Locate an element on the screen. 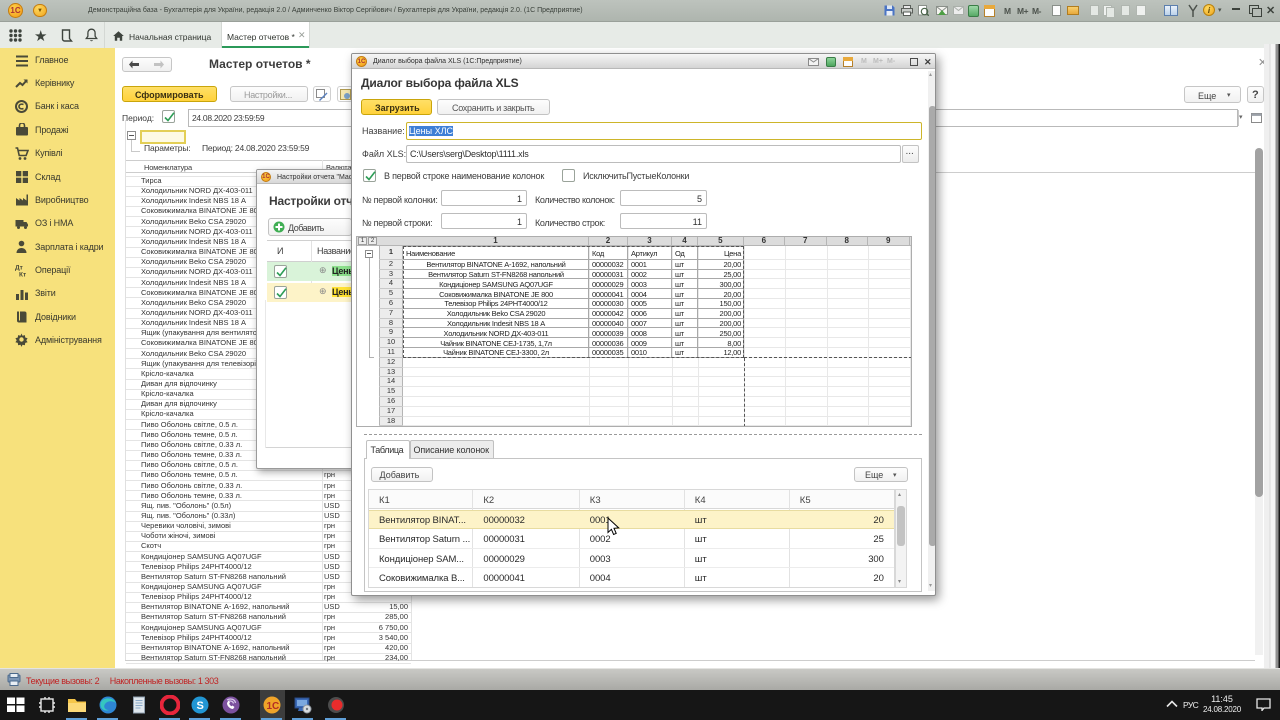  svg-text: 1C is located at coordinates (273, 706).